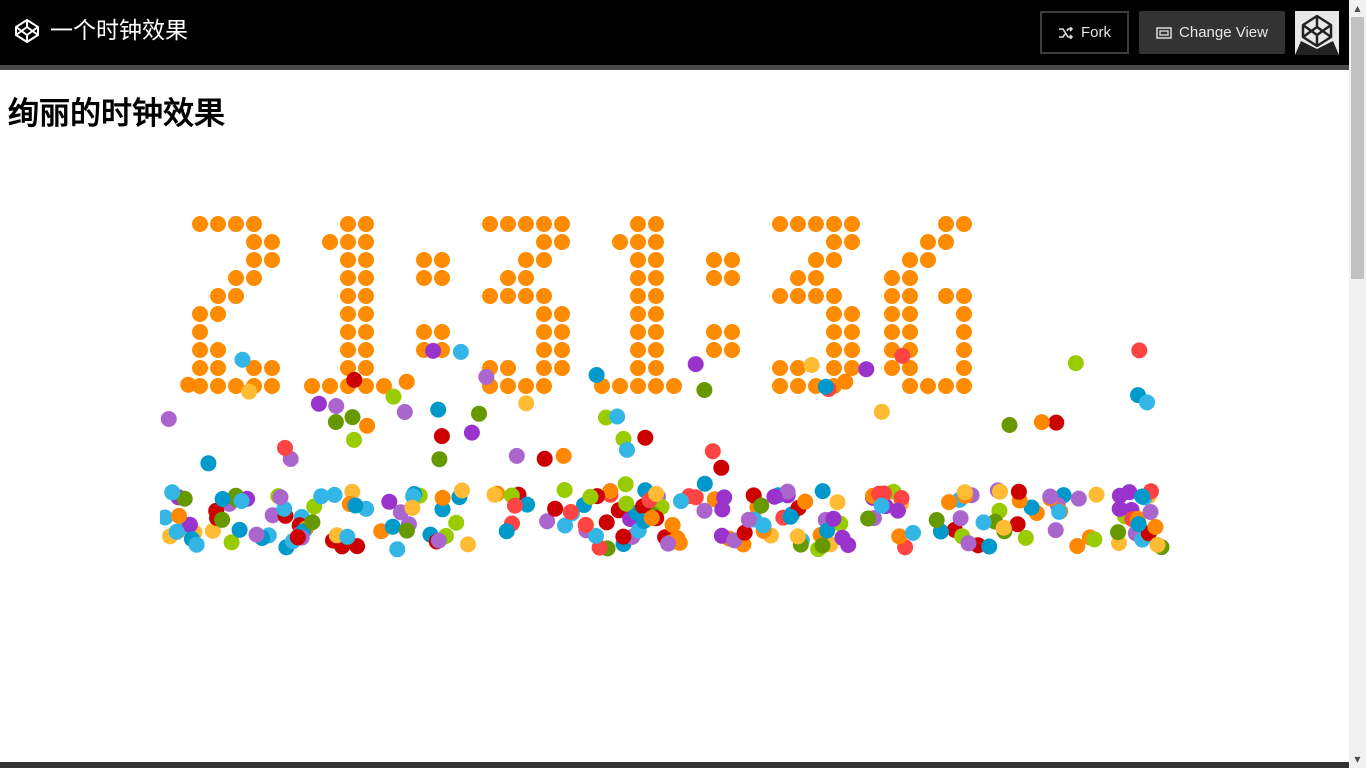 The image size is (1366, 768). I want to click on brand: 一个时钟效果, so click(101, 31).